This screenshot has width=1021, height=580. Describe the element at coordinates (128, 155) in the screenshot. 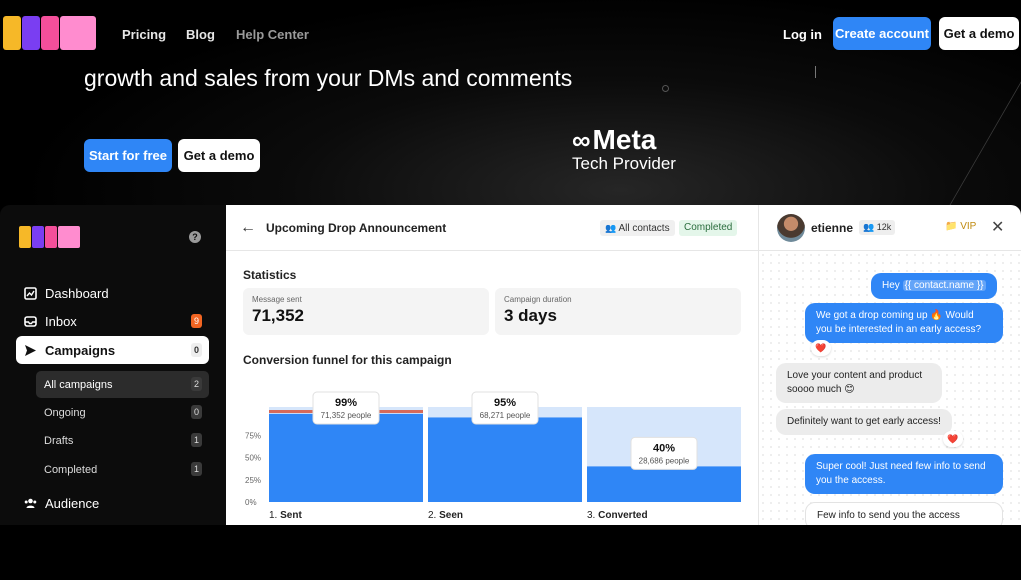

I see `start-free-button: Start for free` at that location.